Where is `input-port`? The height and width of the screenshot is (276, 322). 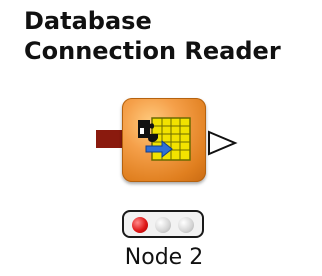 input-port is located at coordinates (109, 139).